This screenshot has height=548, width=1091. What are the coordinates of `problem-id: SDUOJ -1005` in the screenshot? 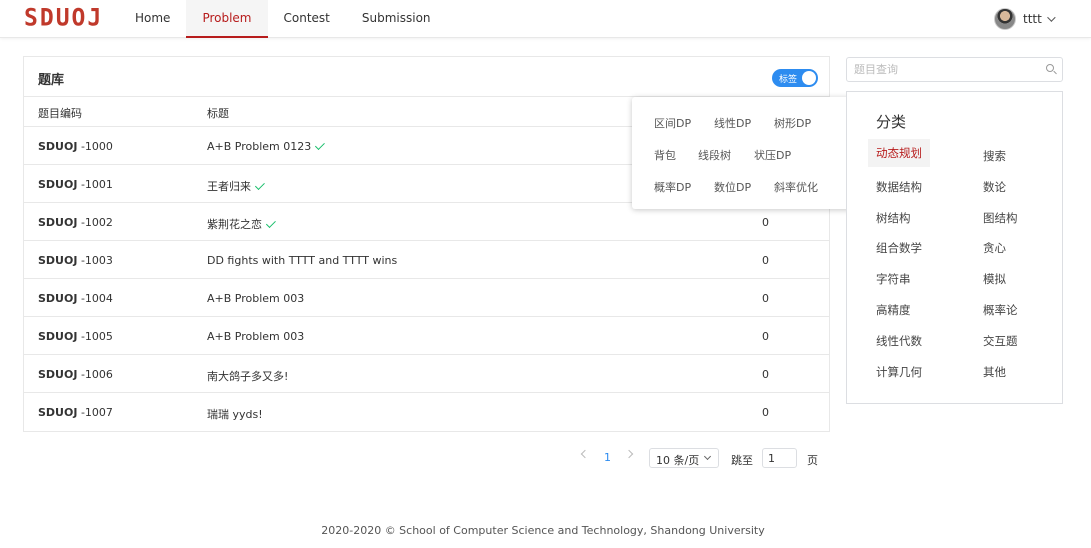 It's located at (75, 336).